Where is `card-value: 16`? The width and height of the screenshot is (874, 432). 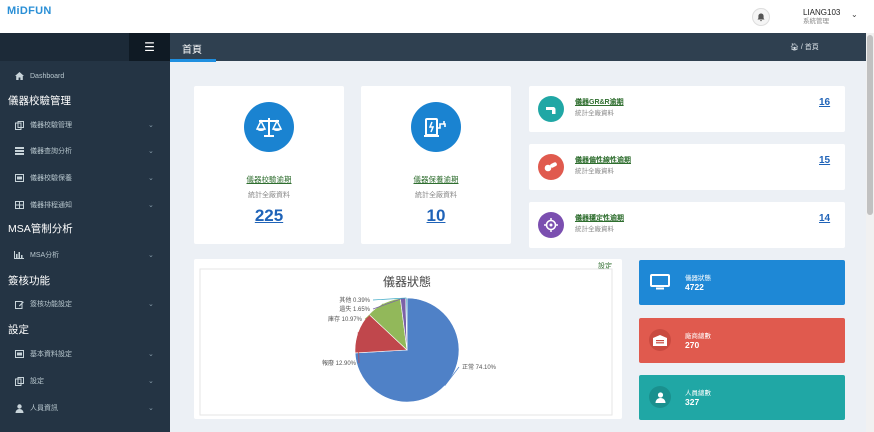
card-value: 16 is located at coordinates (824, 102).